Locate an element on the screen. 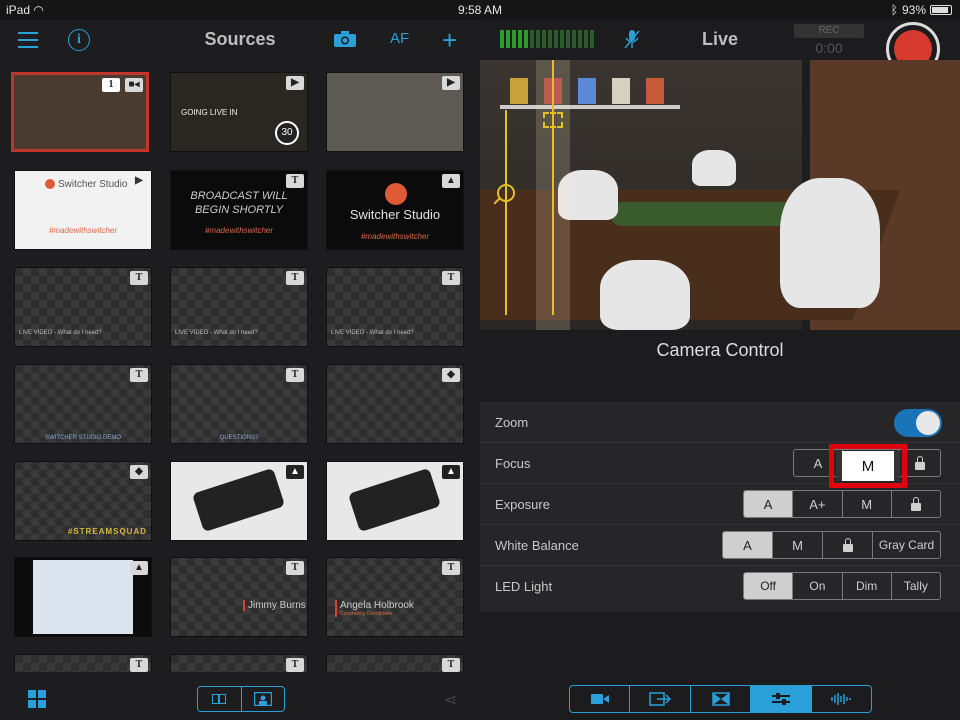 Image resolution: width=960 pixels, height=720 pixels. view-mode-switch is located at coordinates (241, 699).